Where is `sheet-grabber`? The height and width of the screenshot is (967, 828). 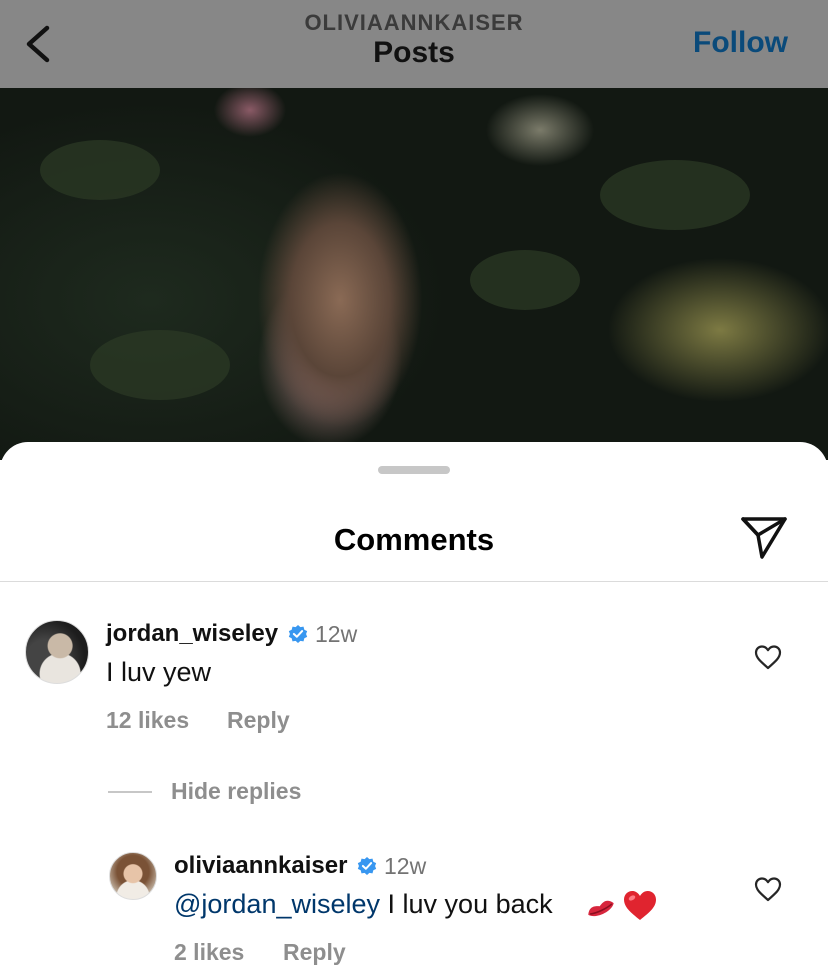
sheet-grabber is located at coordinates (414, 470).